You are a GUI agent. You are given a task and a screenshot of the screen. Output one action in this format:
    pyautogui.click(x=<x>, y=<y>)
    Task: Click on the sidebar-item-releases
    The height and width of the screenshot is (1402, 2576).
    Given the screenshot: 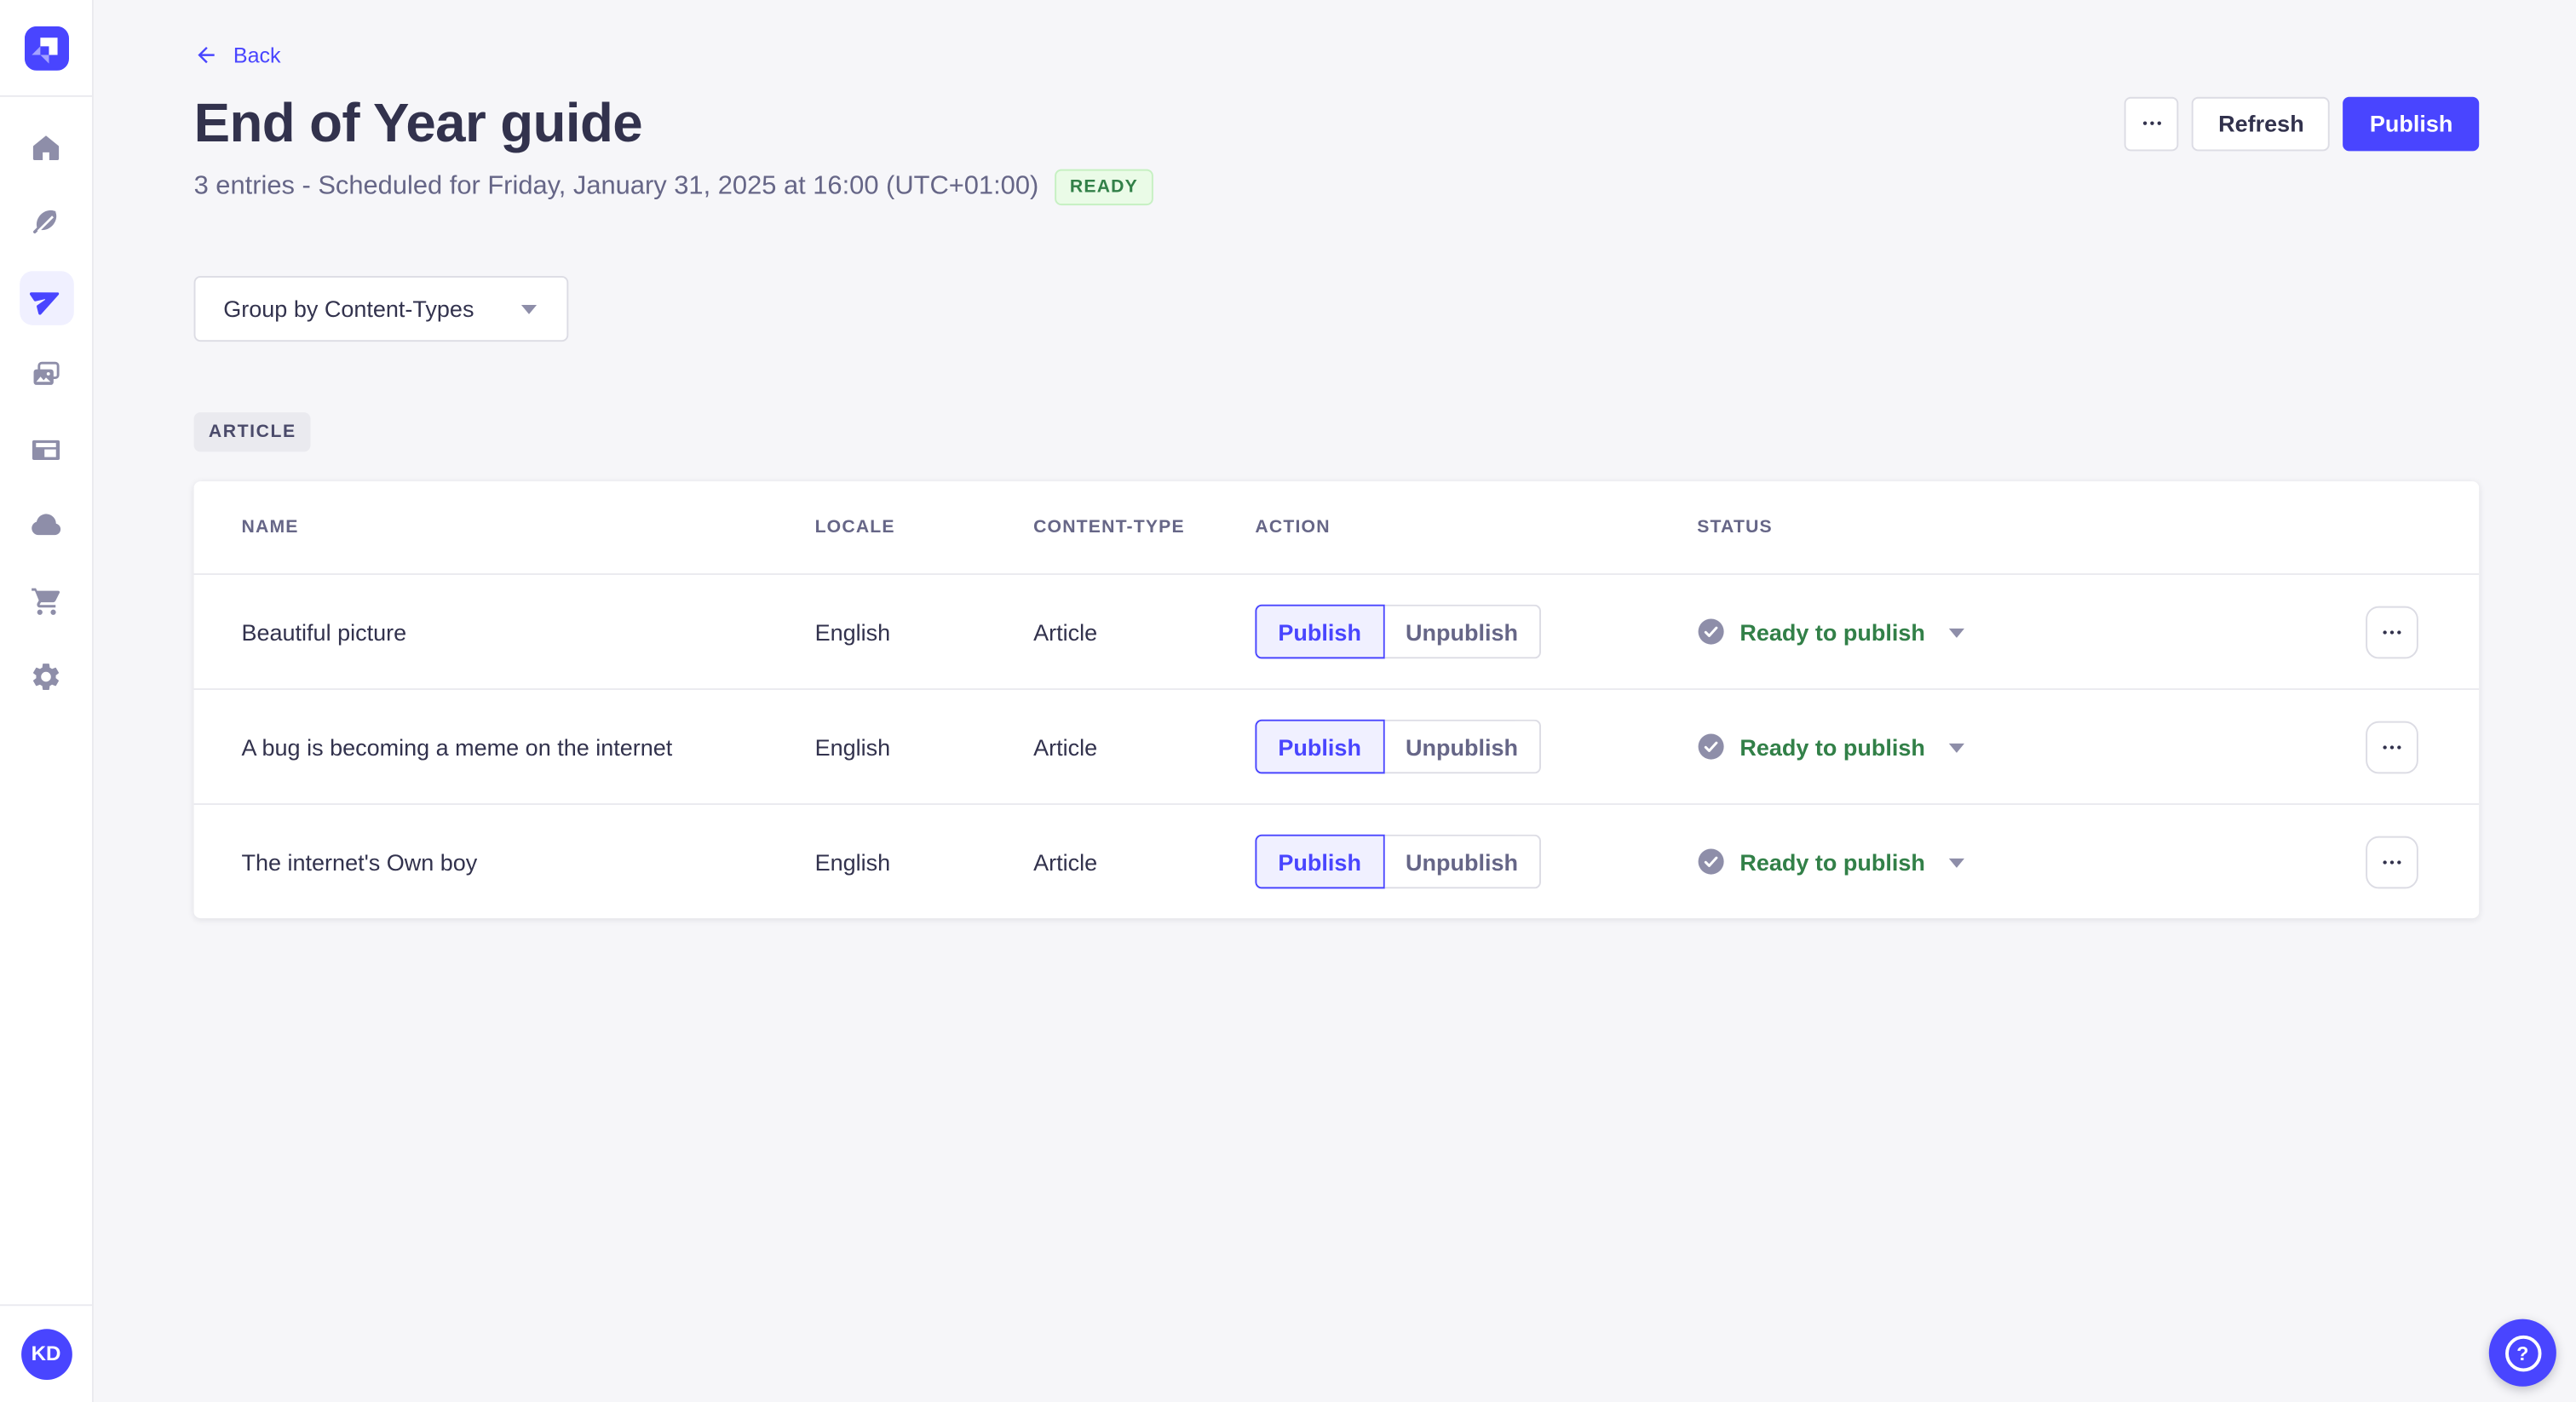 What is the action you would take?
    pyautogui.click(x=46, y=298)
    